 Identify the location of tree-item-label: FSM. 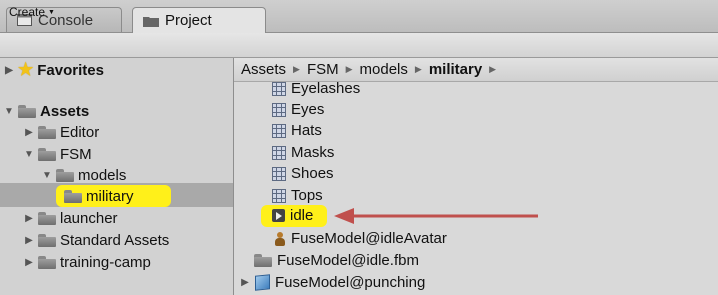
(76, 154).